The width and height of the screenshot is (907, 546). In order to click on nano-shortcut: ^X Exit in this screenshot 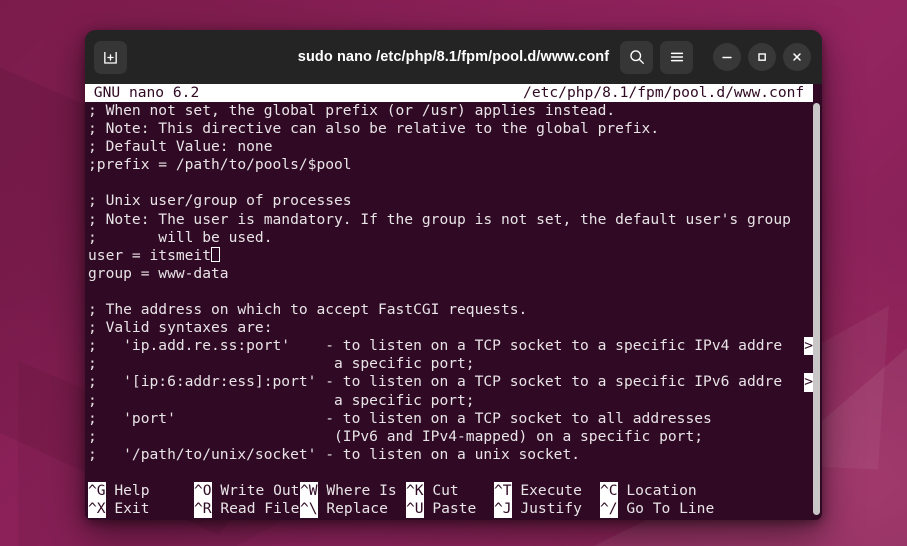, I will do `click(119, 508)`.